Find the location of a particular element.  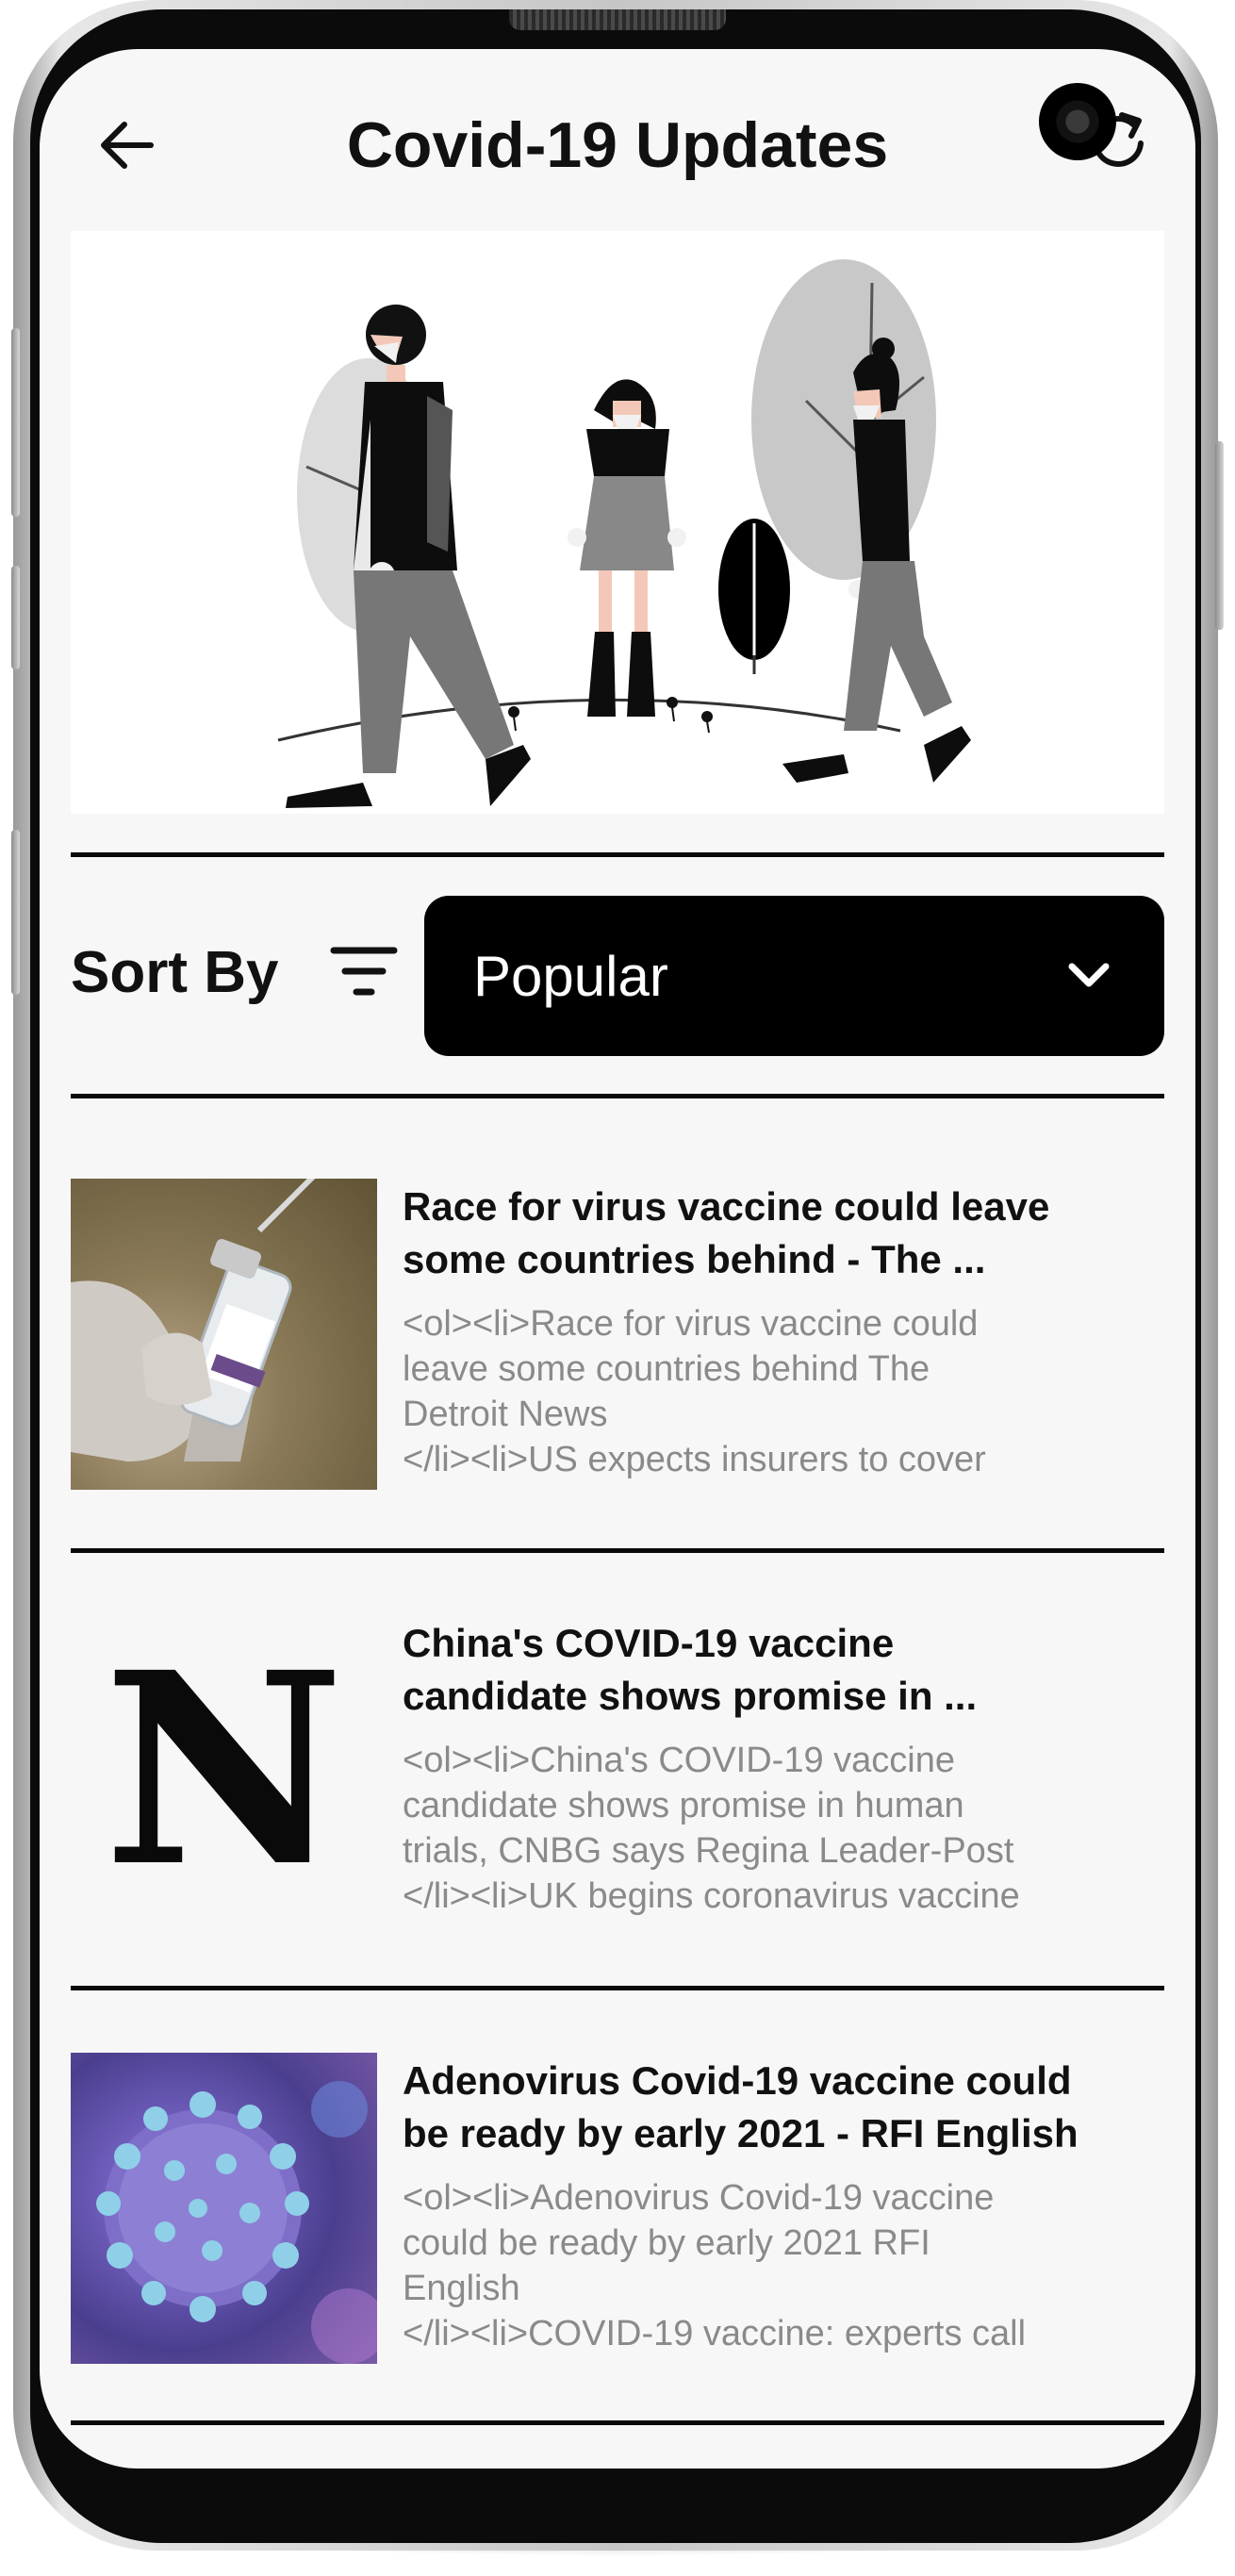

publisher-logo-n: N is located at coordinates (224, 1770).